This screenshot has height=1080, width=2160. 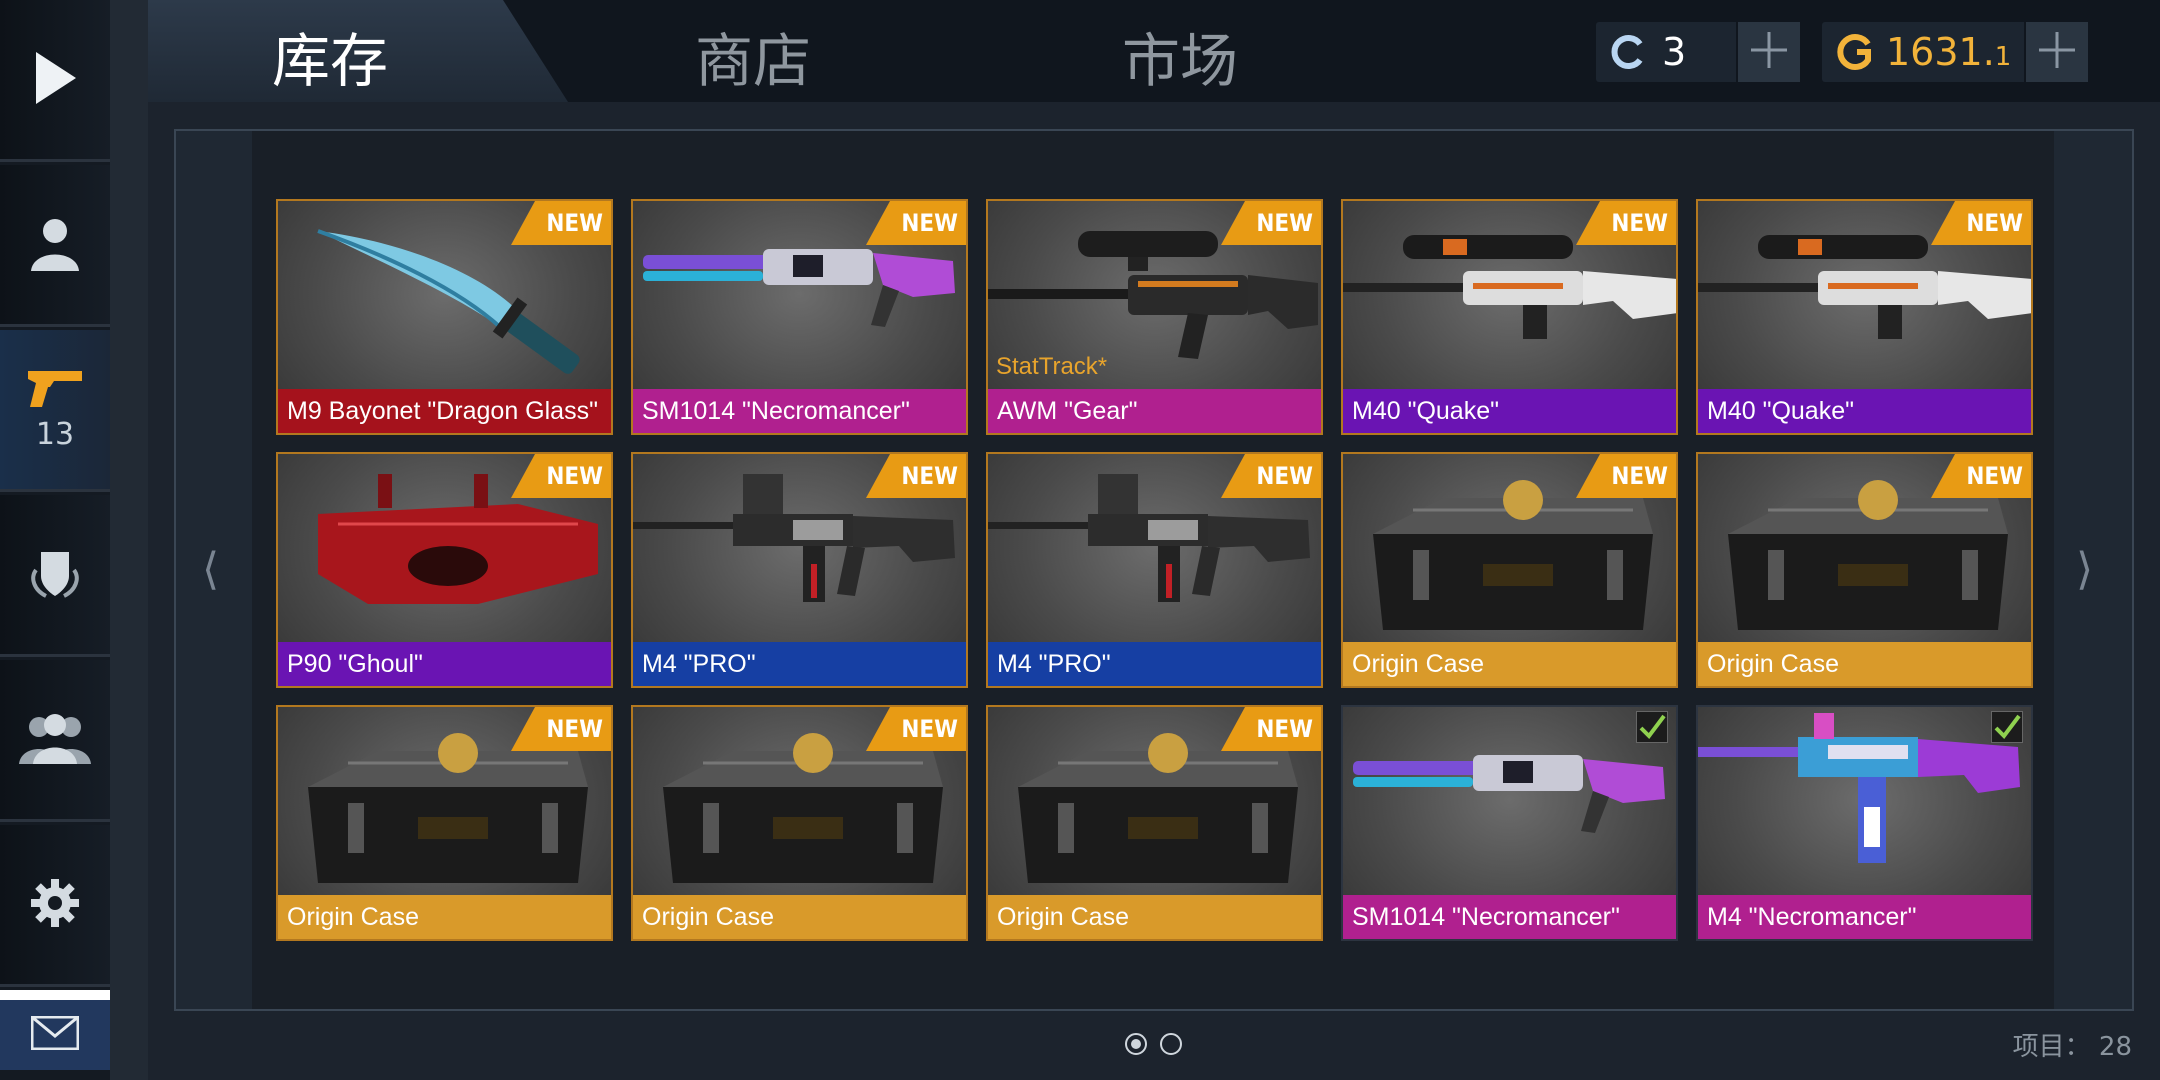 I want to click on shield-icon, so click(x=55, y=575).